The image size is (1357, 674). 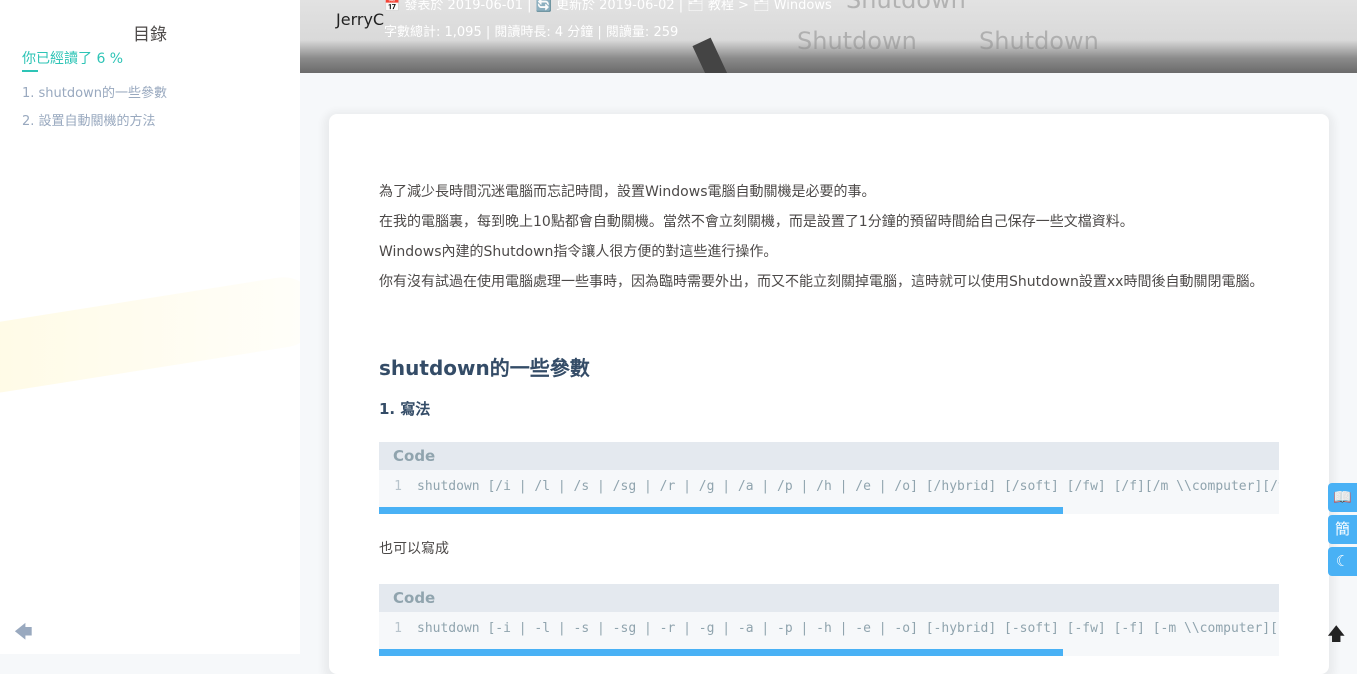 What do you see at coordinates (360, 19) in the screenshot?
I see `author-name: JerryC` at bounding box center [360, 19].